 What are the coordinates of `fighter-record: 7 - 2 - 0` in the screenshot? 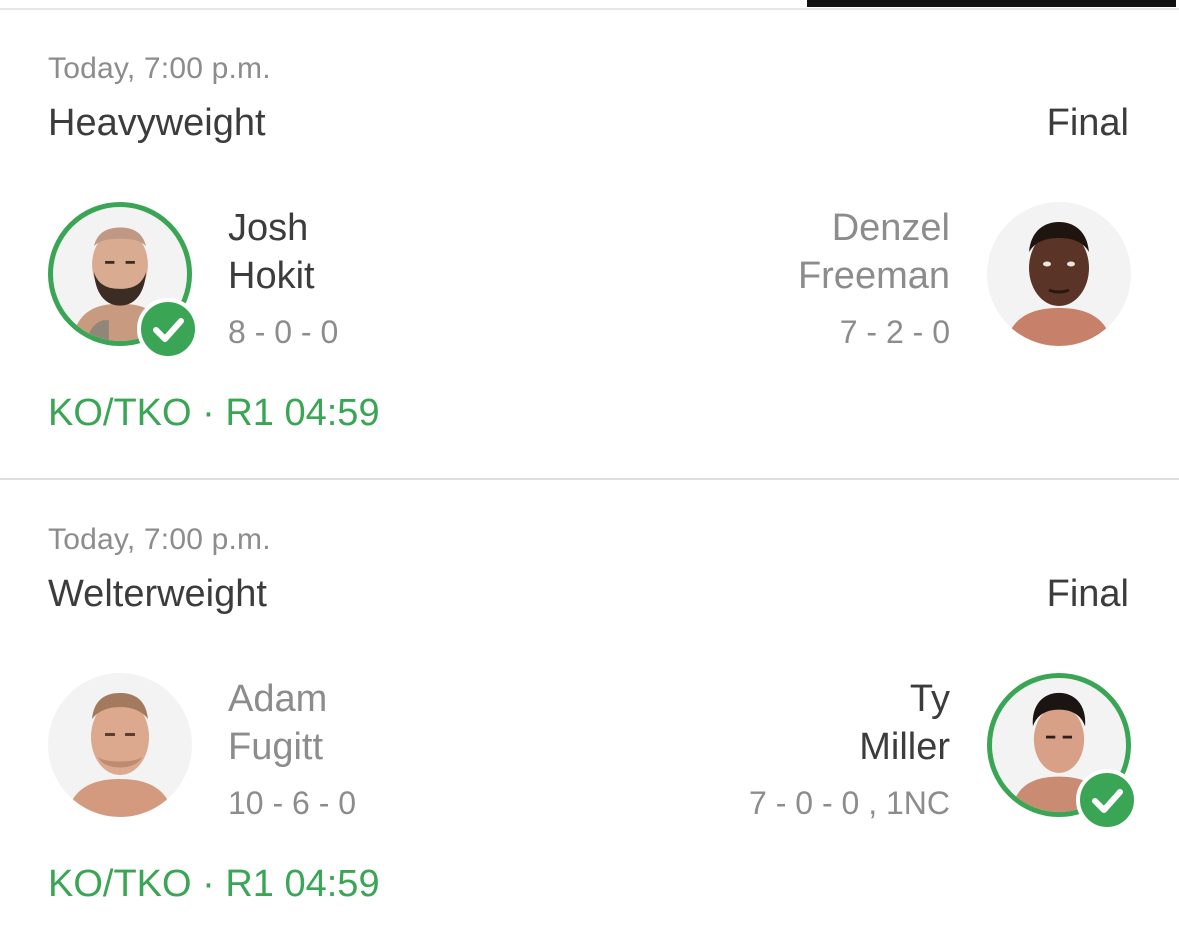 It's located at (894, 332).